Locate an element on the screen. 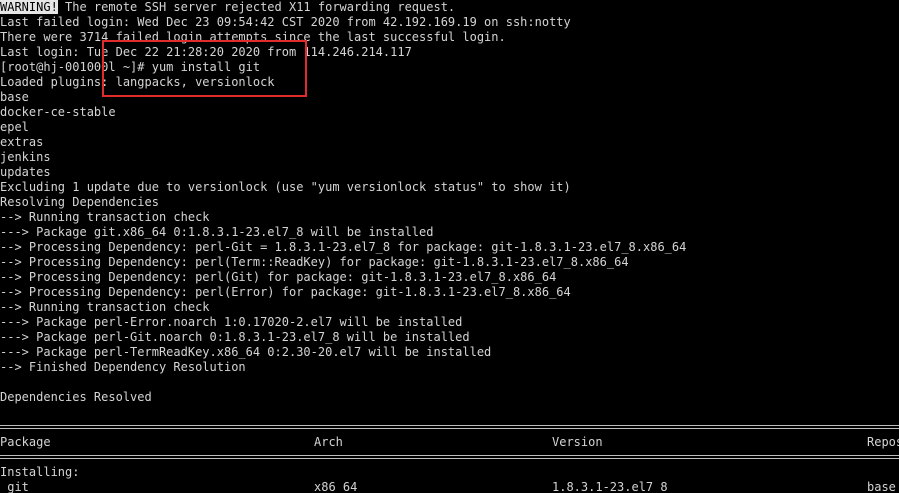 Image resolution: width=899 pixels, height=493 pixels. warning-tag: WARNING! is located at coordinates (29, 7).